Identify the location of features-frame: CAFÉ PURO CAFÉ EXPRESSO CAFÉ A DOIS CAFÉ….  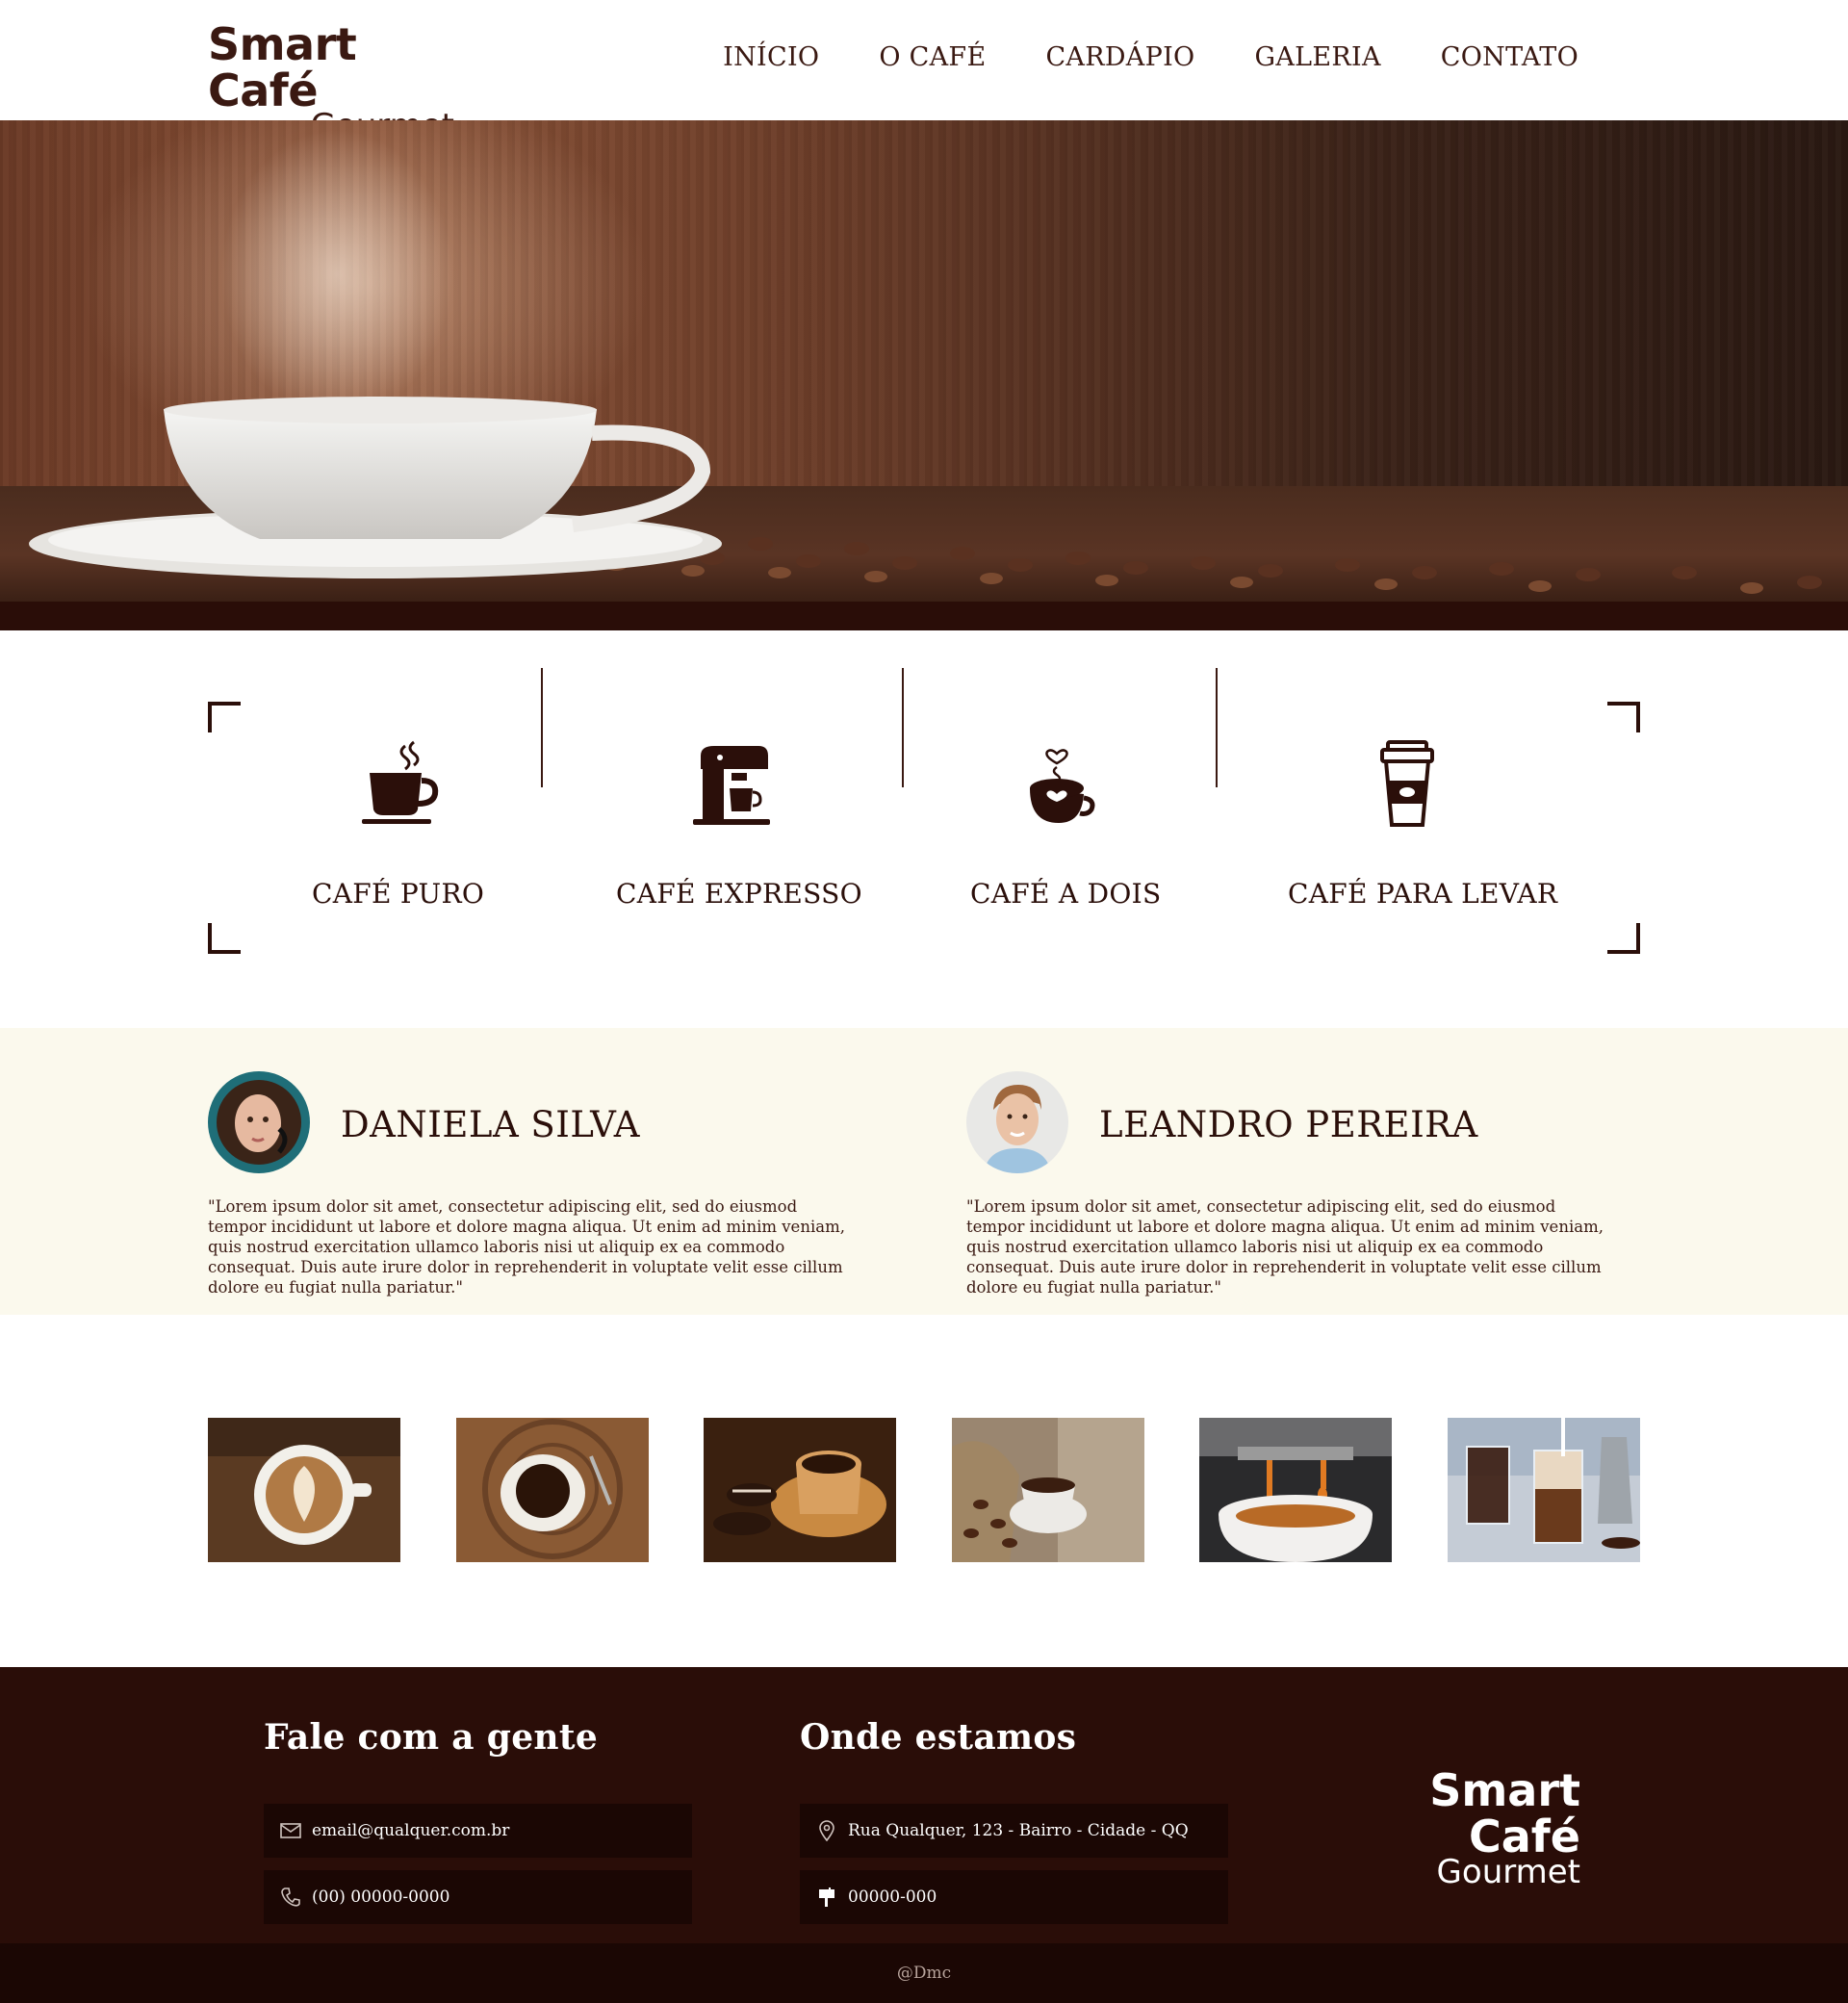
(924, 828).